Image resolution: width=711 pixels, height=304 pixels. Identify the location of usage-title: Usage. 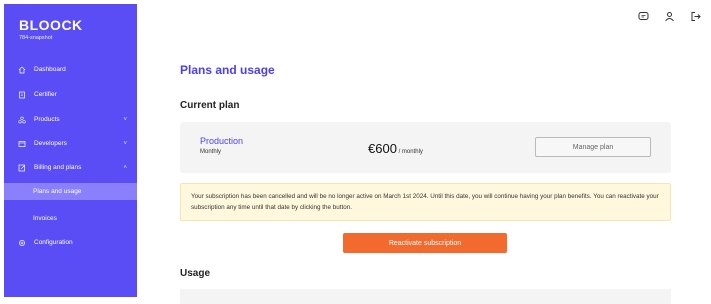
(195, 273).